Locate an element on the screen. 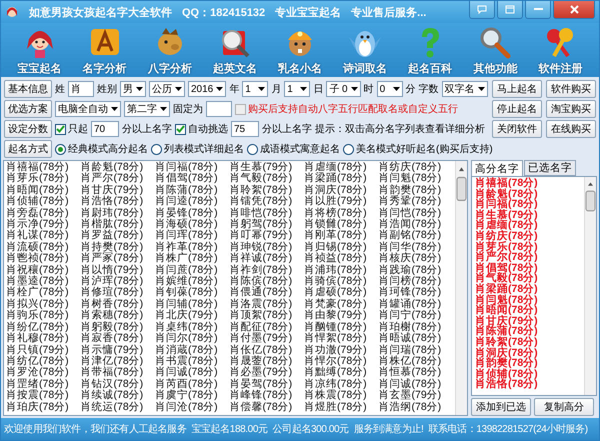  action-button: 马上起名 is located at coordinates (517, 89).